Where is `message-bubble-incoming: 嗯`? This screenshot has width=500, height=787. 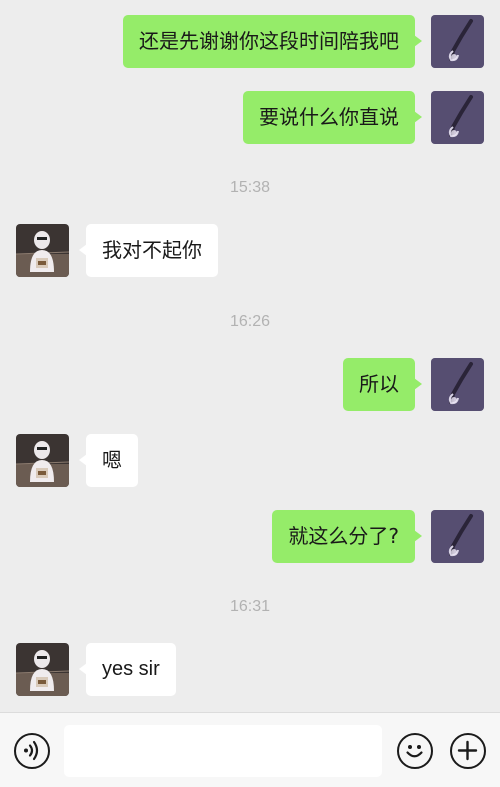
message-bubble-incoming: 嗯 is located at coordinates (108, 460).